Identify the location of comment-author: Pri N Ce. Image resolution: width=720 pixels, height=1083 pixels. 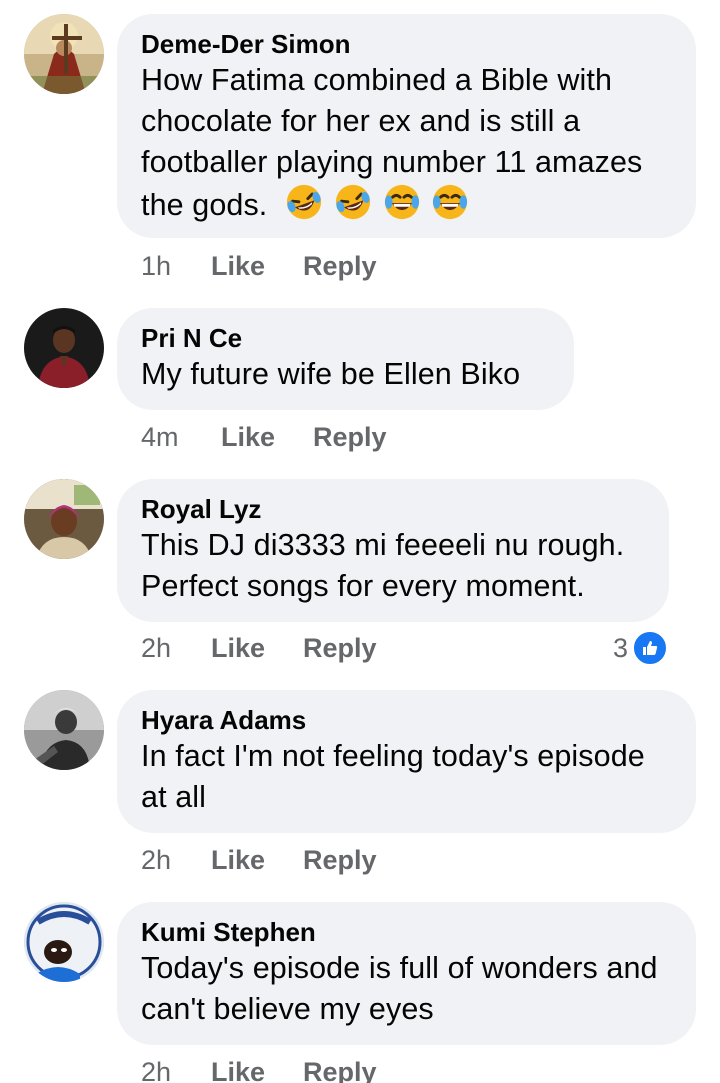
(345, 338).